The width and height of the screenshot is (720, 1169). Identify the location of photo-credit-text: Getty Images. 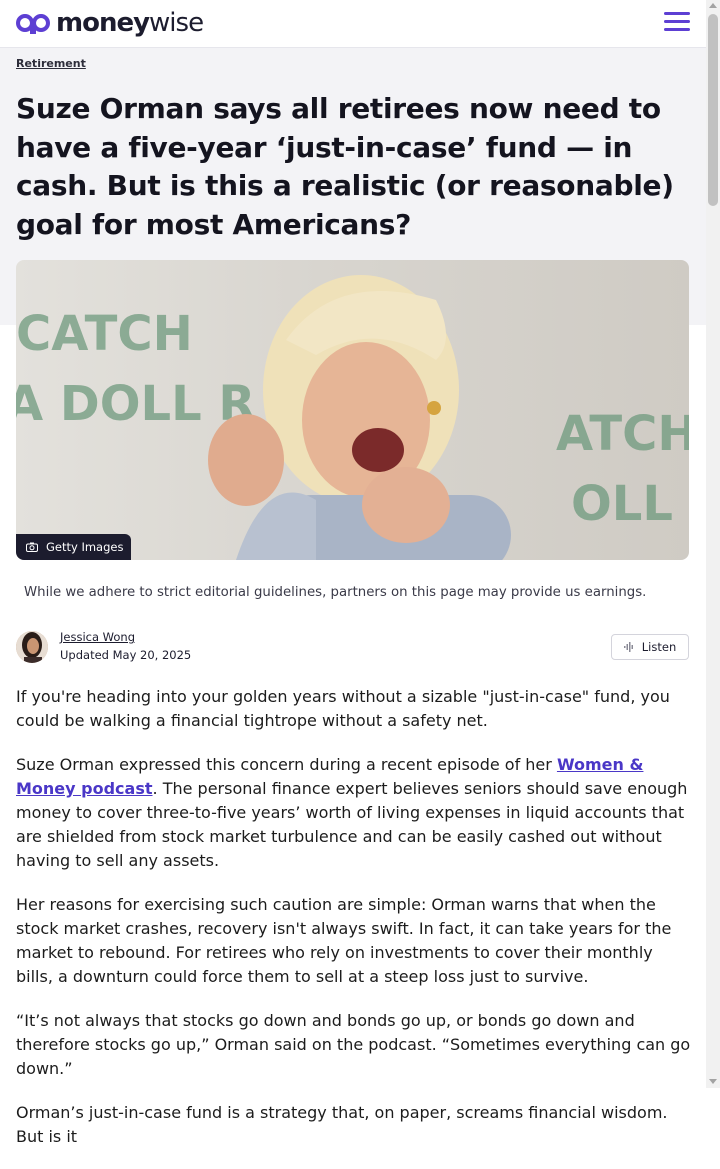
(85, 547).